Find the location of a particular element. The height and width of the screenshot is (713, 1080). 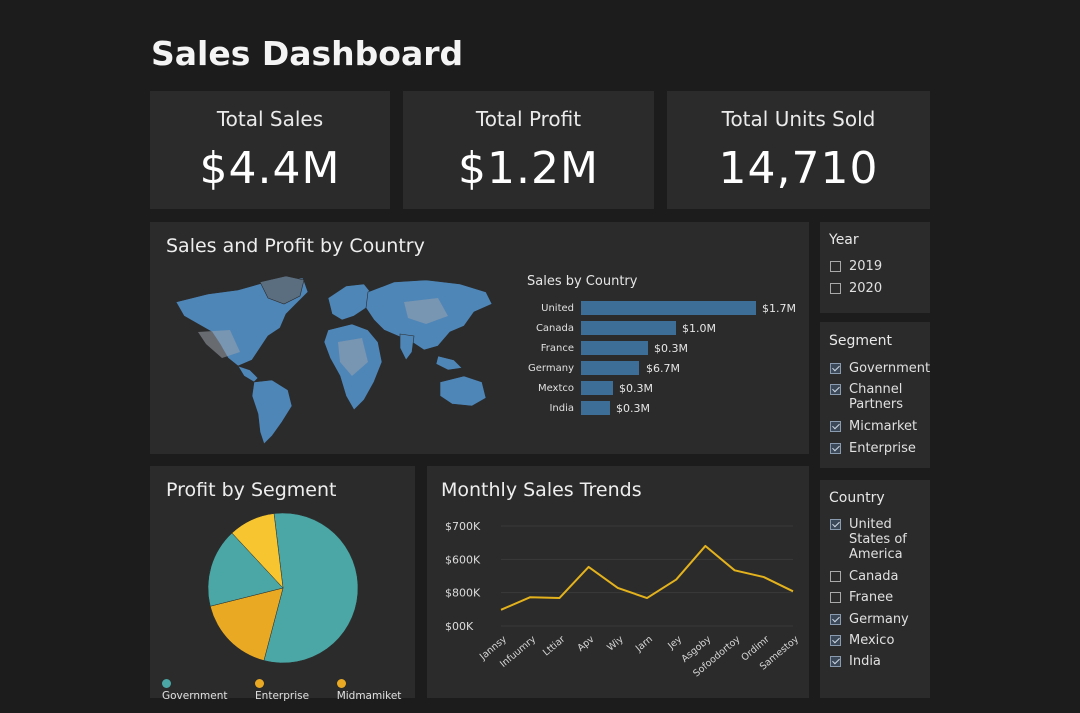

filter-country-france: Franee is located at coordinates (861, 597).